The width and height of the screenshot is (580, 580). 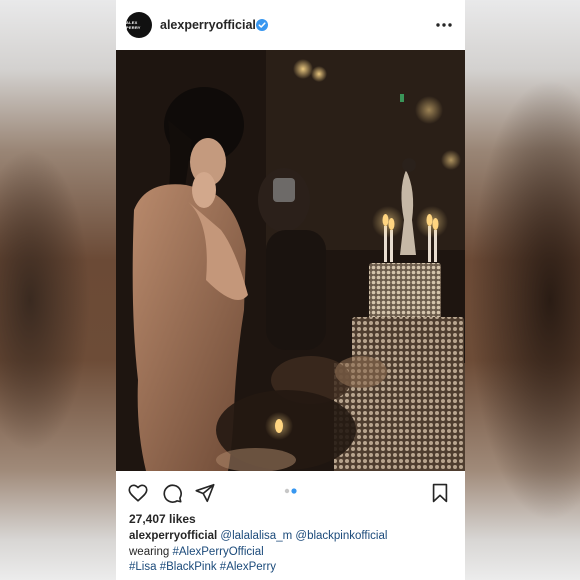 What do you see at coordinates (440, 493) in the screenshot?
I see `bookmark-icon` at bounding box center [440, 493].